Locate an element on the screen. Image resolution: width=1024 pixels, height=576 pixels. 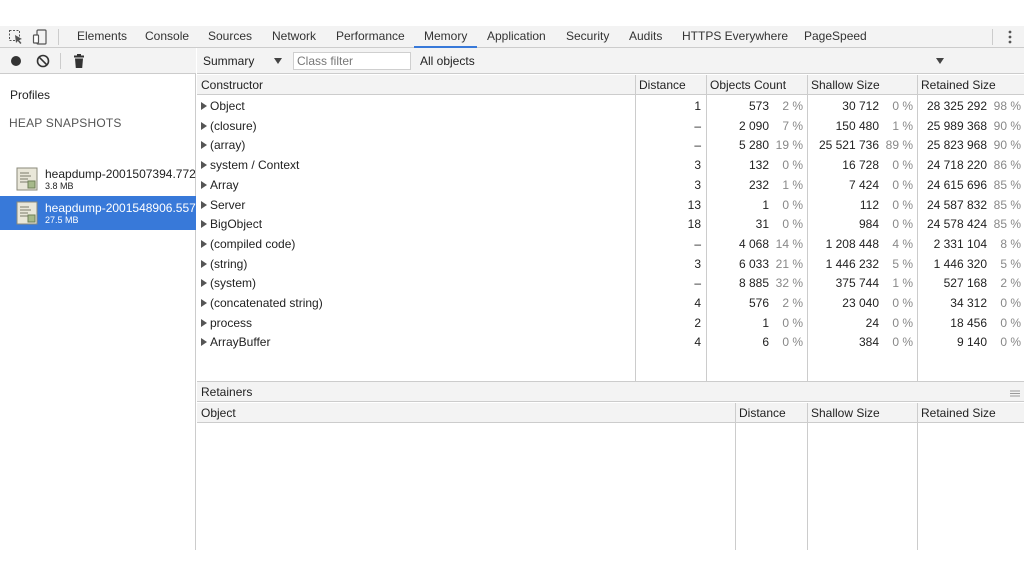
column-header-shallow-size: Shallow Size is located at coordinates (862, 85).